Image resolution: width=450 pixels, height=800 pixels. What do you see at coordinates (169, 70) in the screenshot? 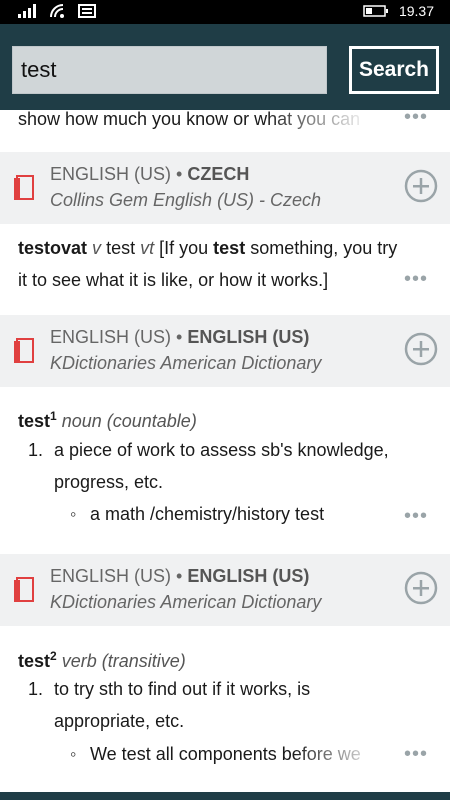
I see `search-input: test` at bounding box center [169, 70].